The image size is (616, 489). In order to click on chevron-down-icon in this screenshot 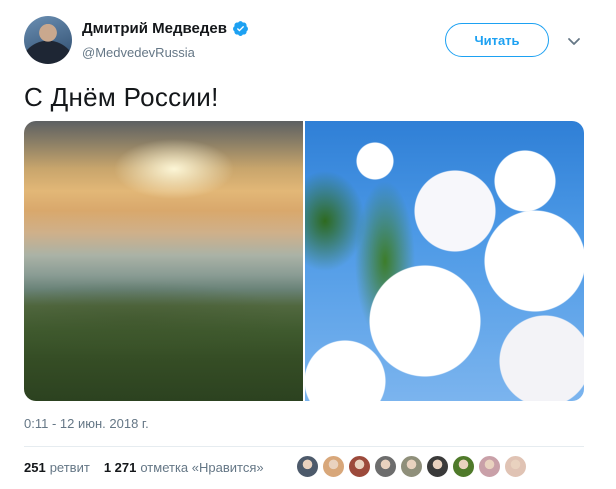, I will do `click(574, 41)`.